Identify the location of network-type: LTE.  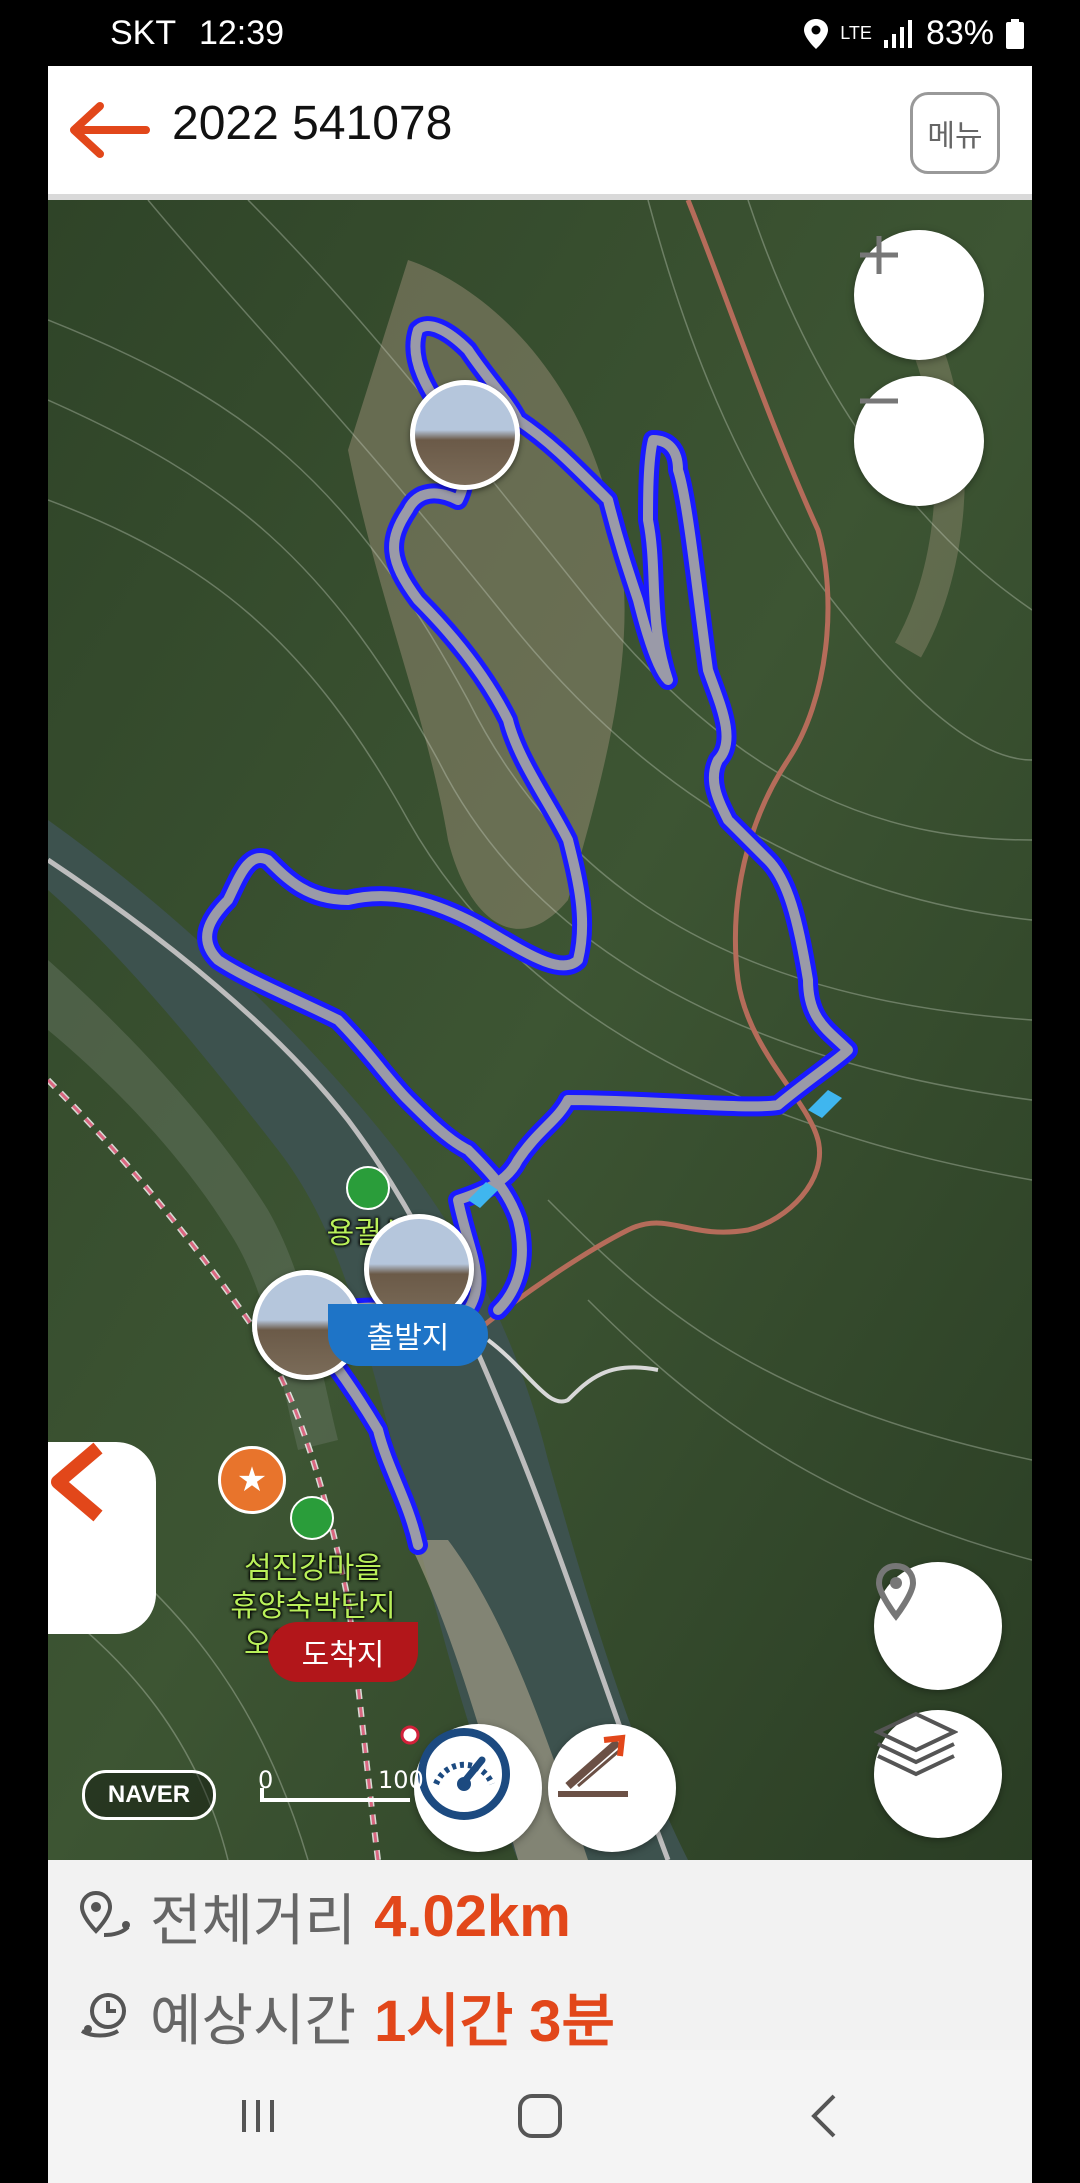
(856, 33).